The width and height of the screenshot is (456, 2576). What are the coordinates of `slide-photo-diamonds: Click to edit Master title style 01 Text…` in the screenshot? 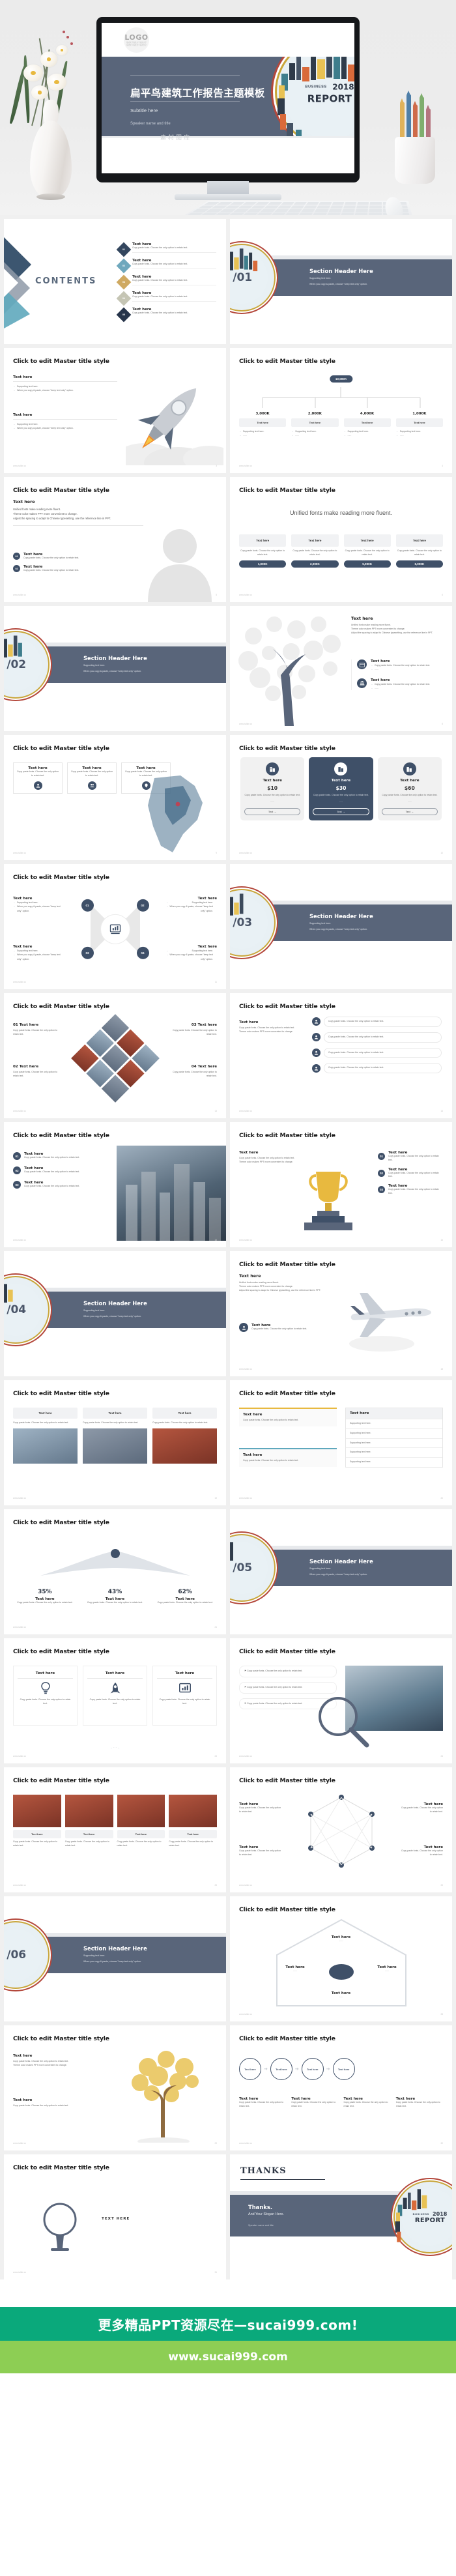 It's located at (115, 1055).